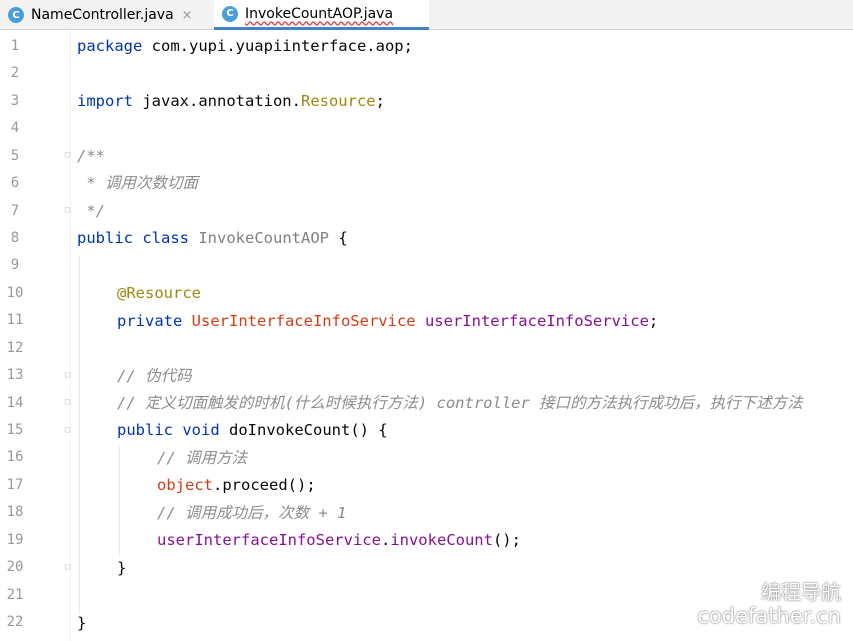 The image size is (853, 641). Describe the element at coordinates (15, 512) in the screenshot. I see `line-number: 18` at that location.